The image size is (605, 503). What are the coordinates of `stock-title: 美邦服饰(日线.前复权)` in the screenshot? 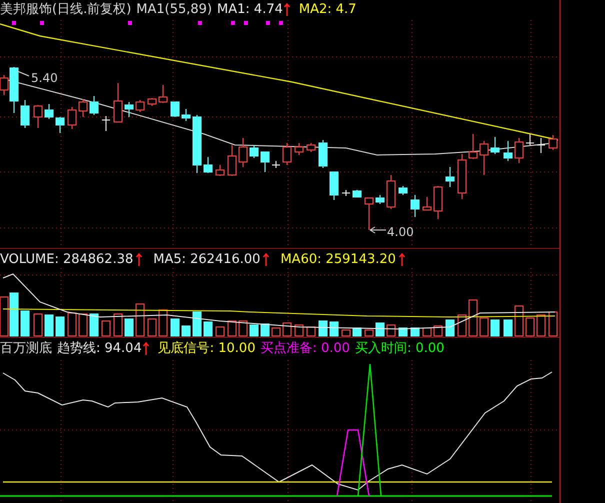 It's located at (66, 9).